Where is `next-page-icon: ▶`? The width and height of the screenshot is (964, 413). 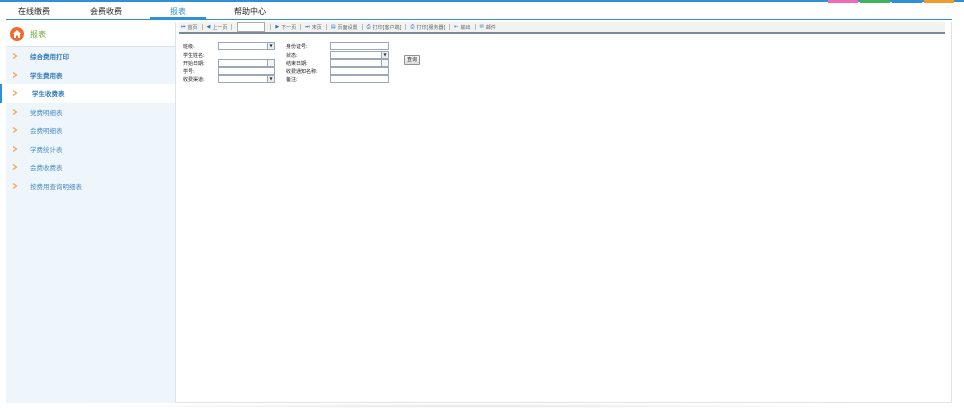
next-page-icon: ▶ is located at coordinates (277, 27).